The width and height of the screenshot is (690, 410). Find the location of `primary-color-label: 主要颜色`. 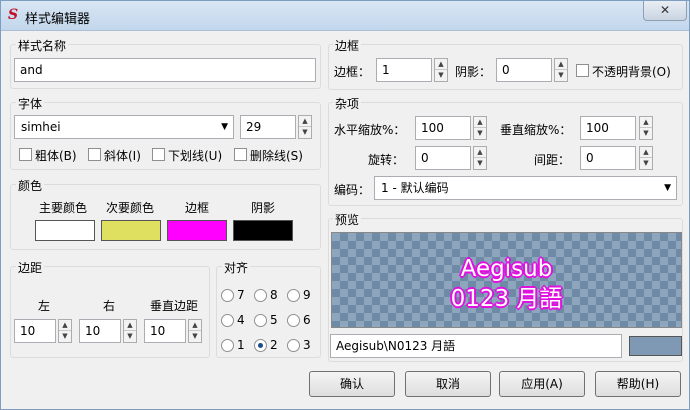

primary-color-label: 主要颜色 is located at coordinates (63, 208).